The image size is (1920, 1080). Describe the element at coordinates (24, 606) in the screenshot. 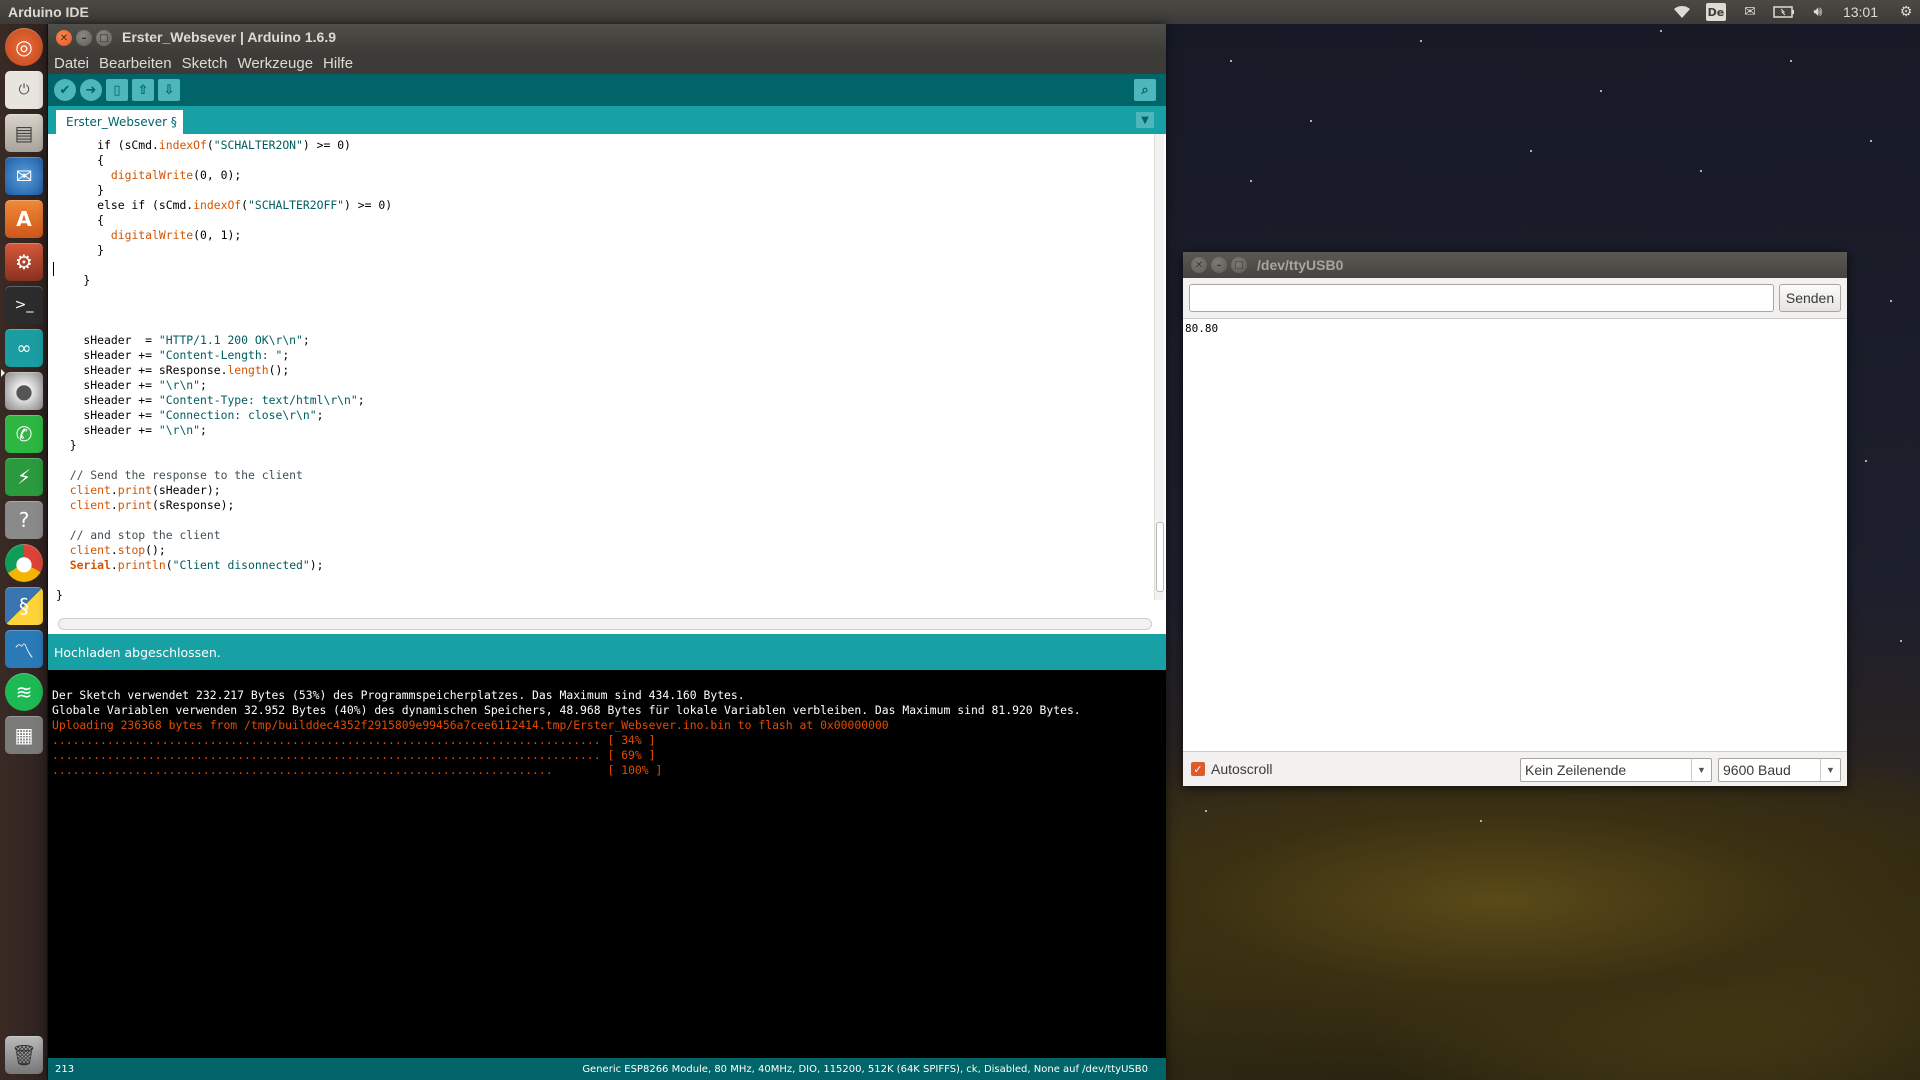

I see `python-icon: §` at that location.